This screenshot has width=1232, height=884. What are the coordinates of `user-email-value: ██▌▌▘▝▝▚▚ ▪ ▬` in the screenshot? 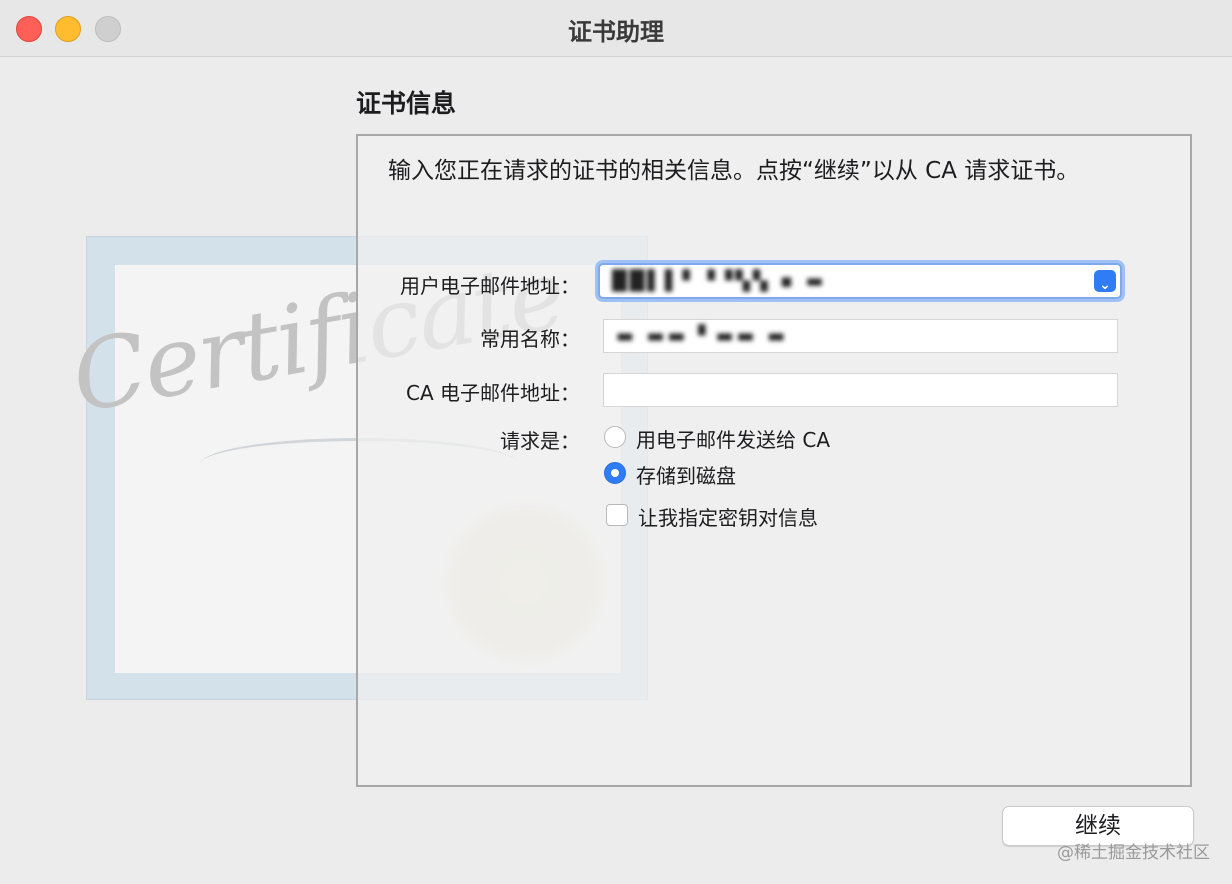 It's located at (719, 281).